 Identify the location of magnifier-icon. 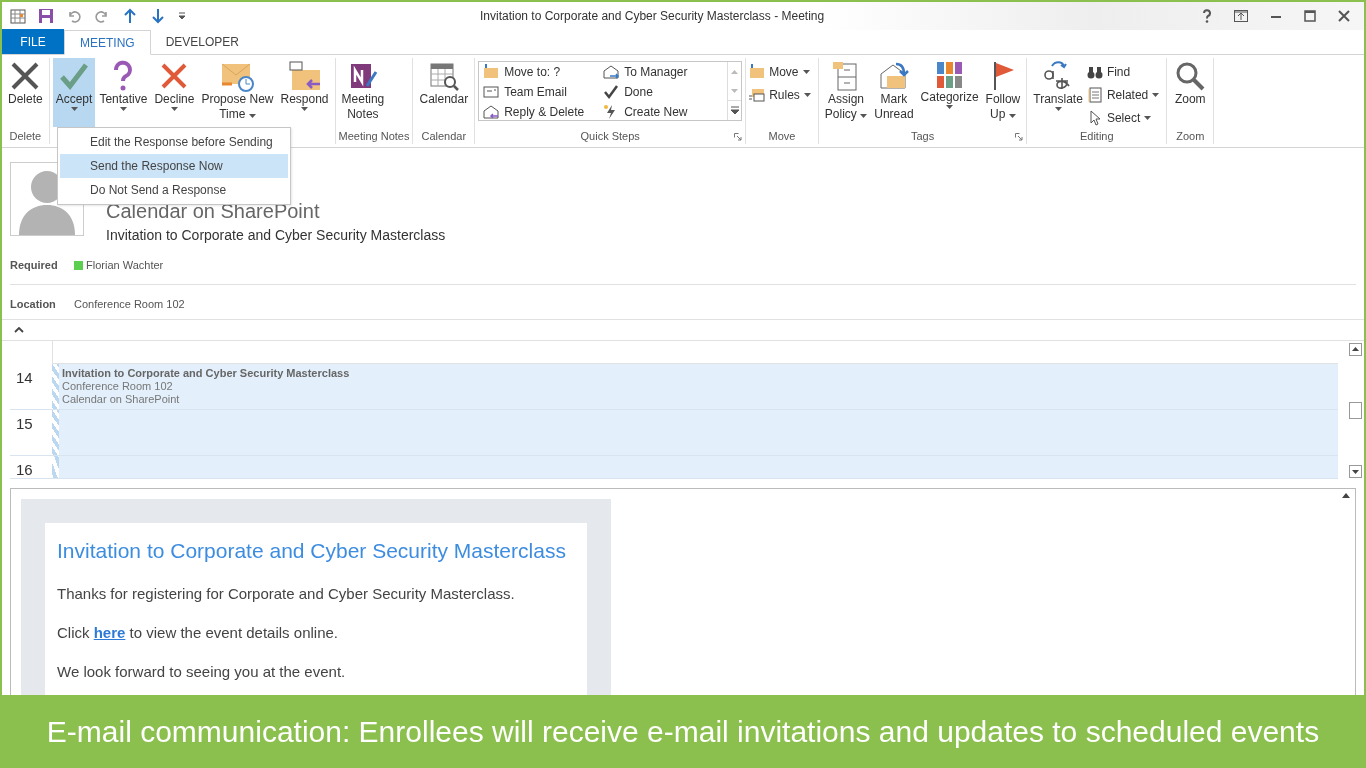
(1190, 76).